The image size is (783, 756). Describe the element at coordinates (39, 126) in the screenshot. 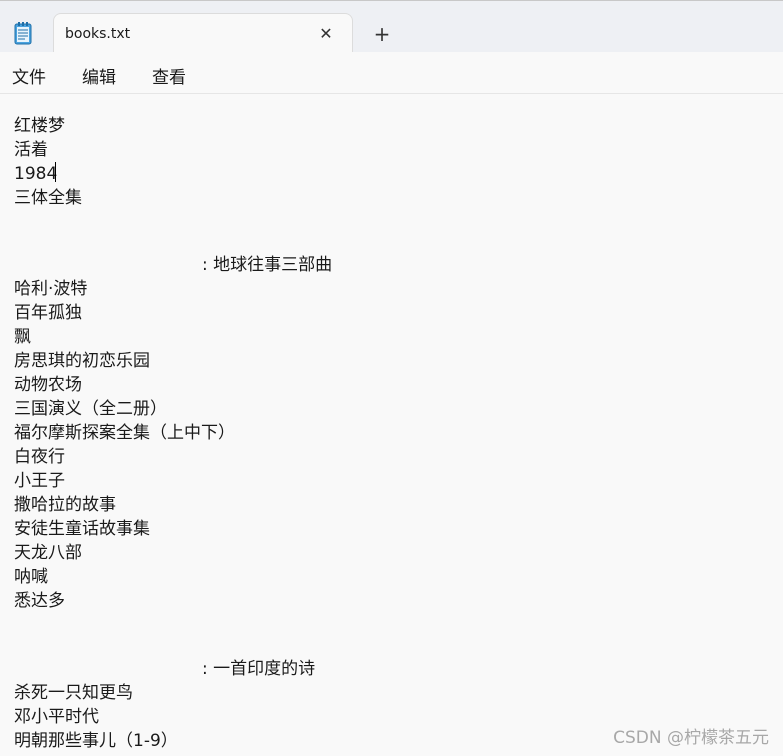

I see `text-line: 红楼梦` at that location.